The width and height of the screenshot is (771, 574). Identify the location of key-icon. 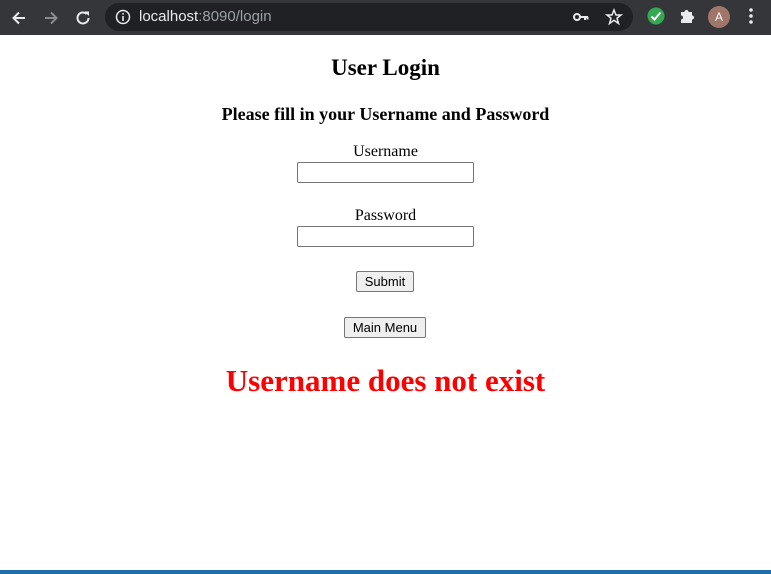
(581, 17).